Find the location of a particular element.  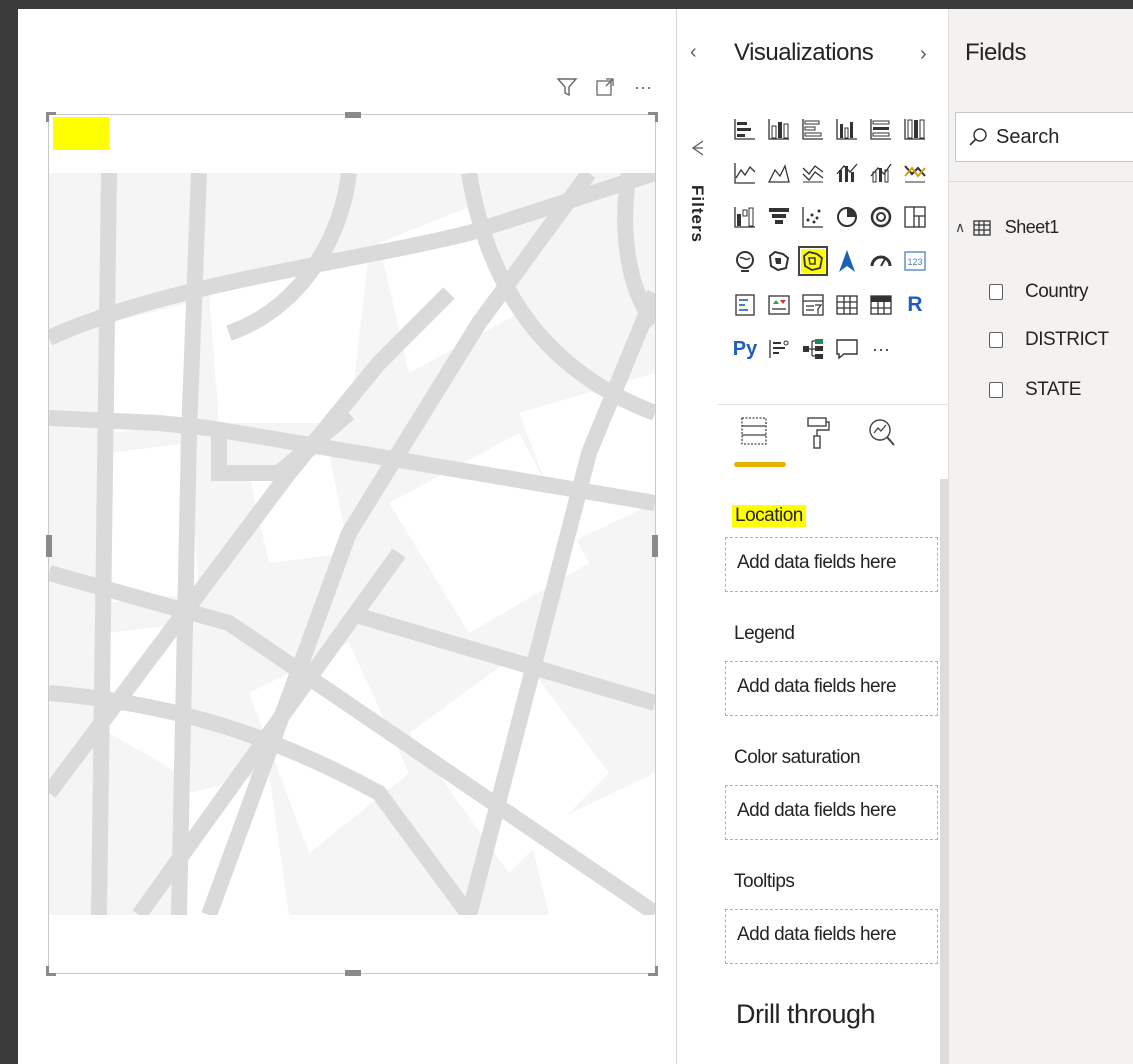

pane-tabs is located at coordinates (818, 441).